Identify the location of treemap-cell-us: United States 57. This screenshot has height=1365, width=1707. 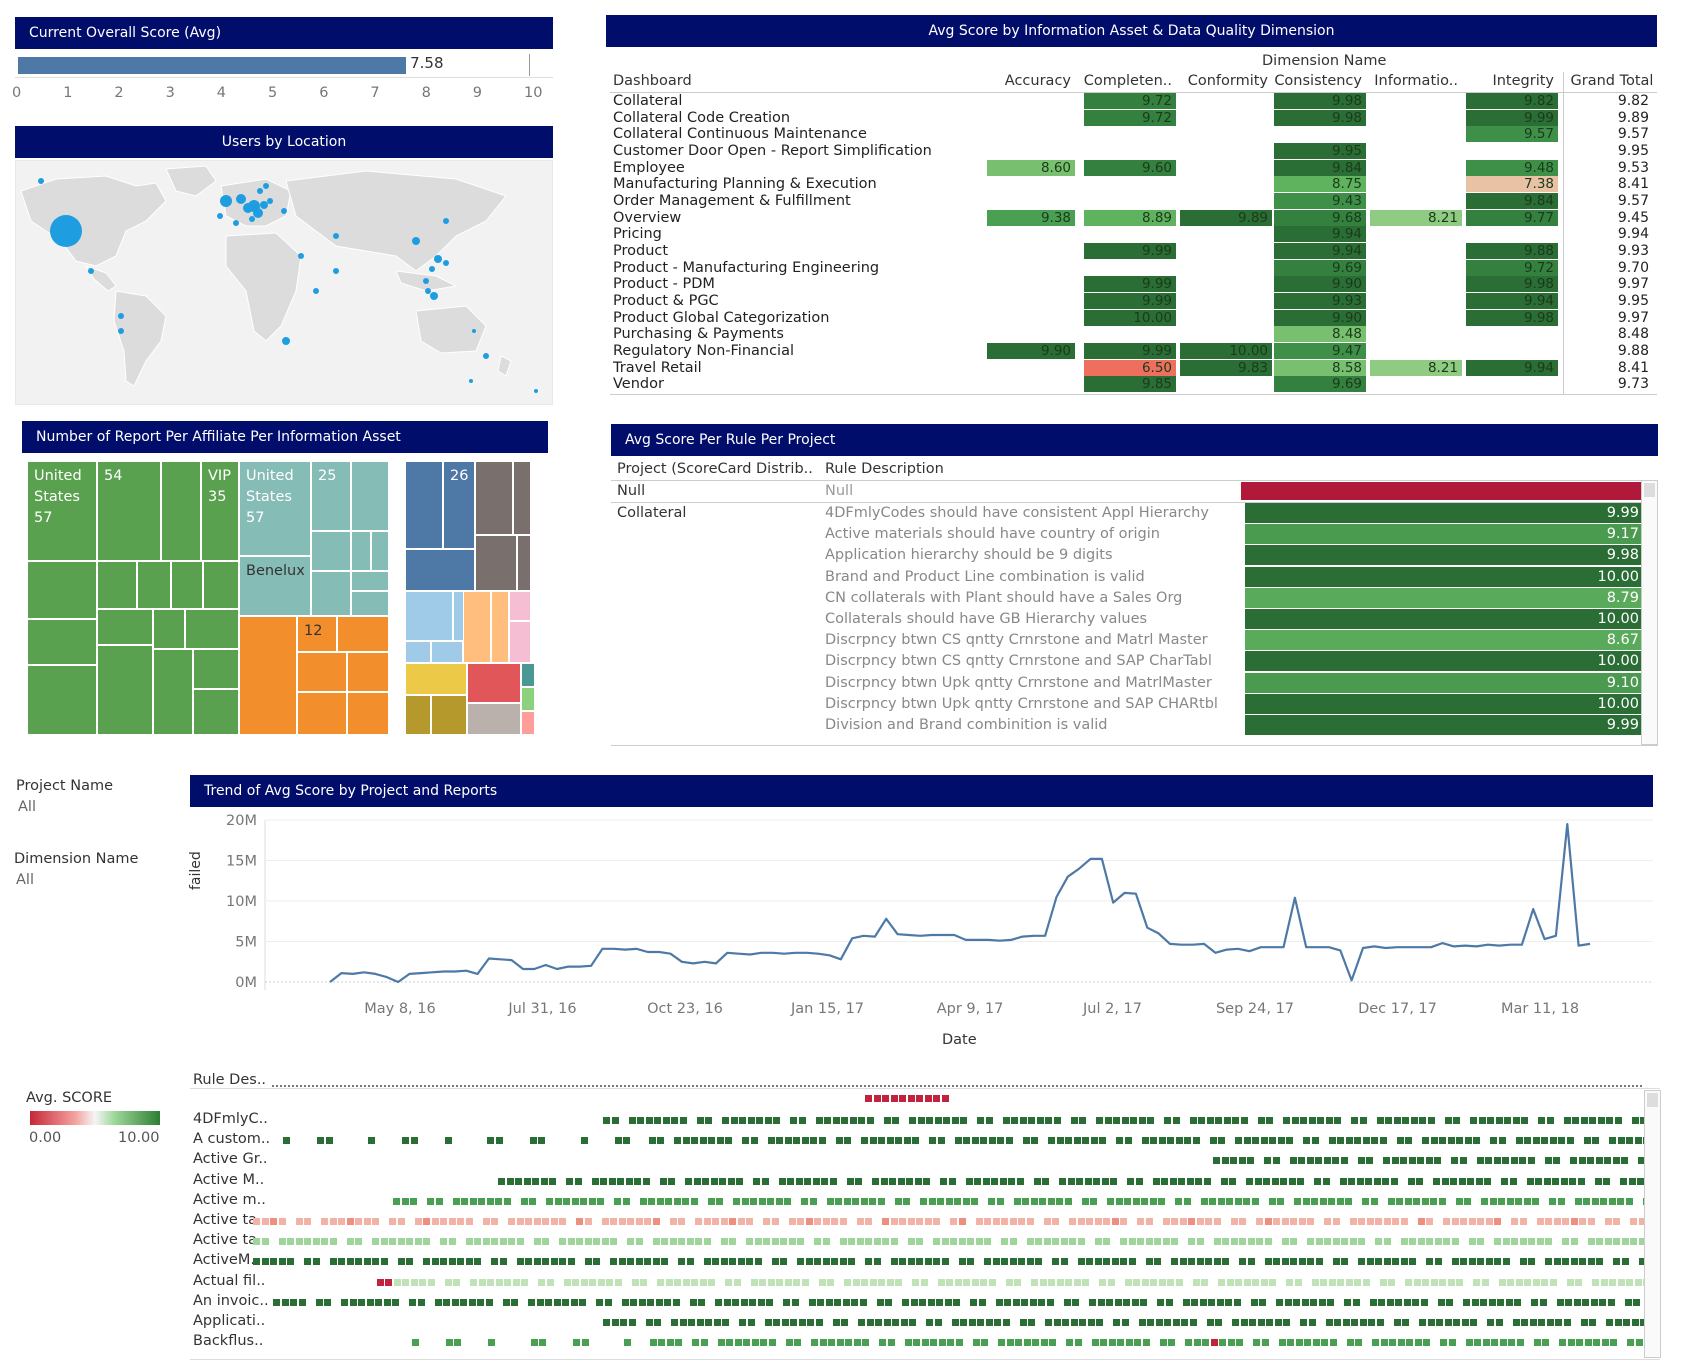
(62, 511).